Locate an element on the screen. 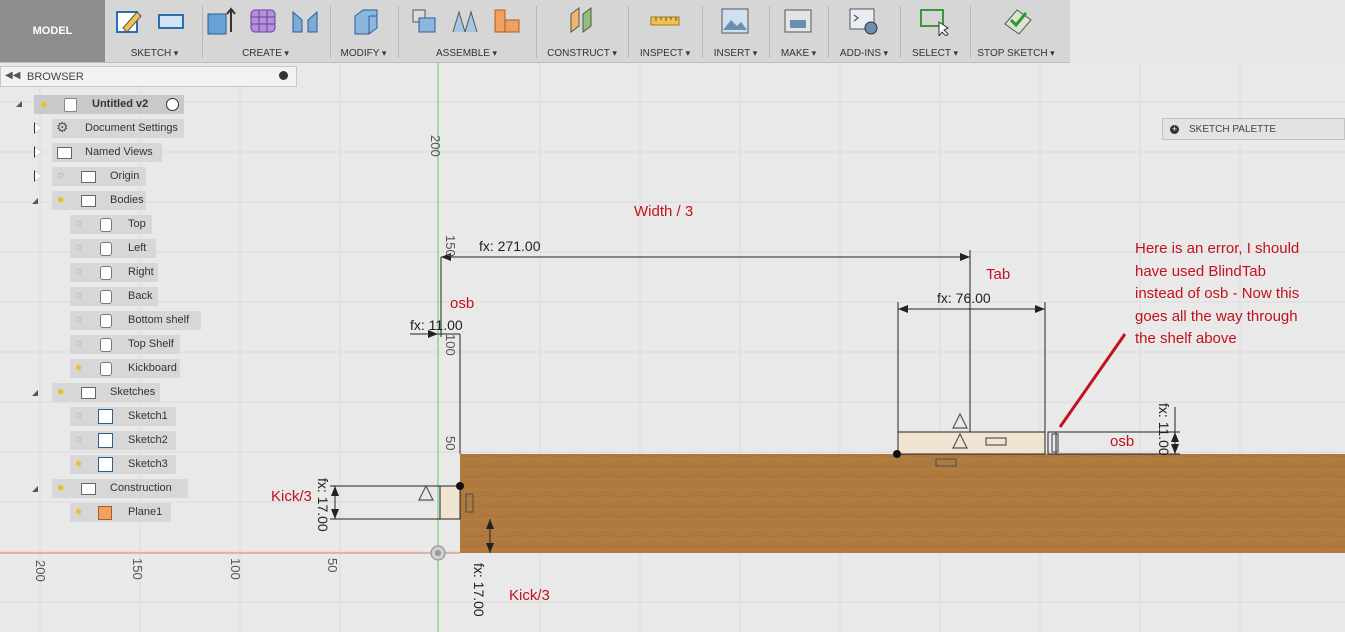  browser-title: BROWSER is located at coordinates (55, 77).